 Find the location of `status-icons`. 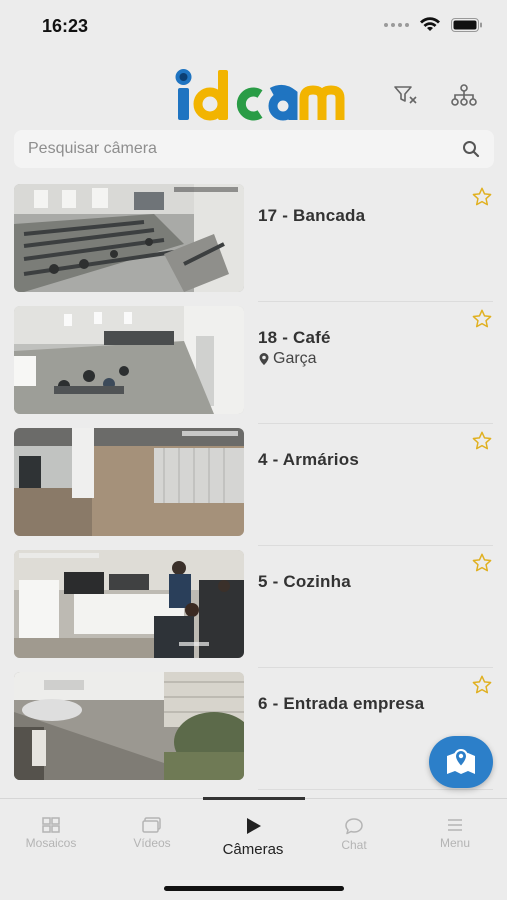

status-icons is located at coordinates (433, 25).